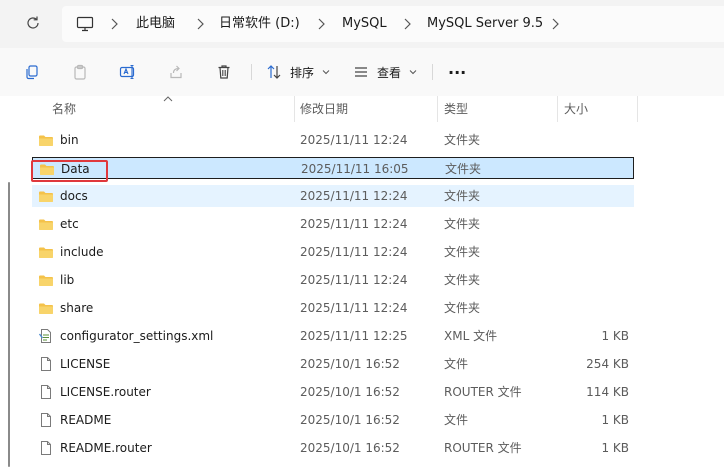  What do you see at coordinates (389, 72) in the screenshot?
I see `view-label: 查看` at bounding box center [389, 72].